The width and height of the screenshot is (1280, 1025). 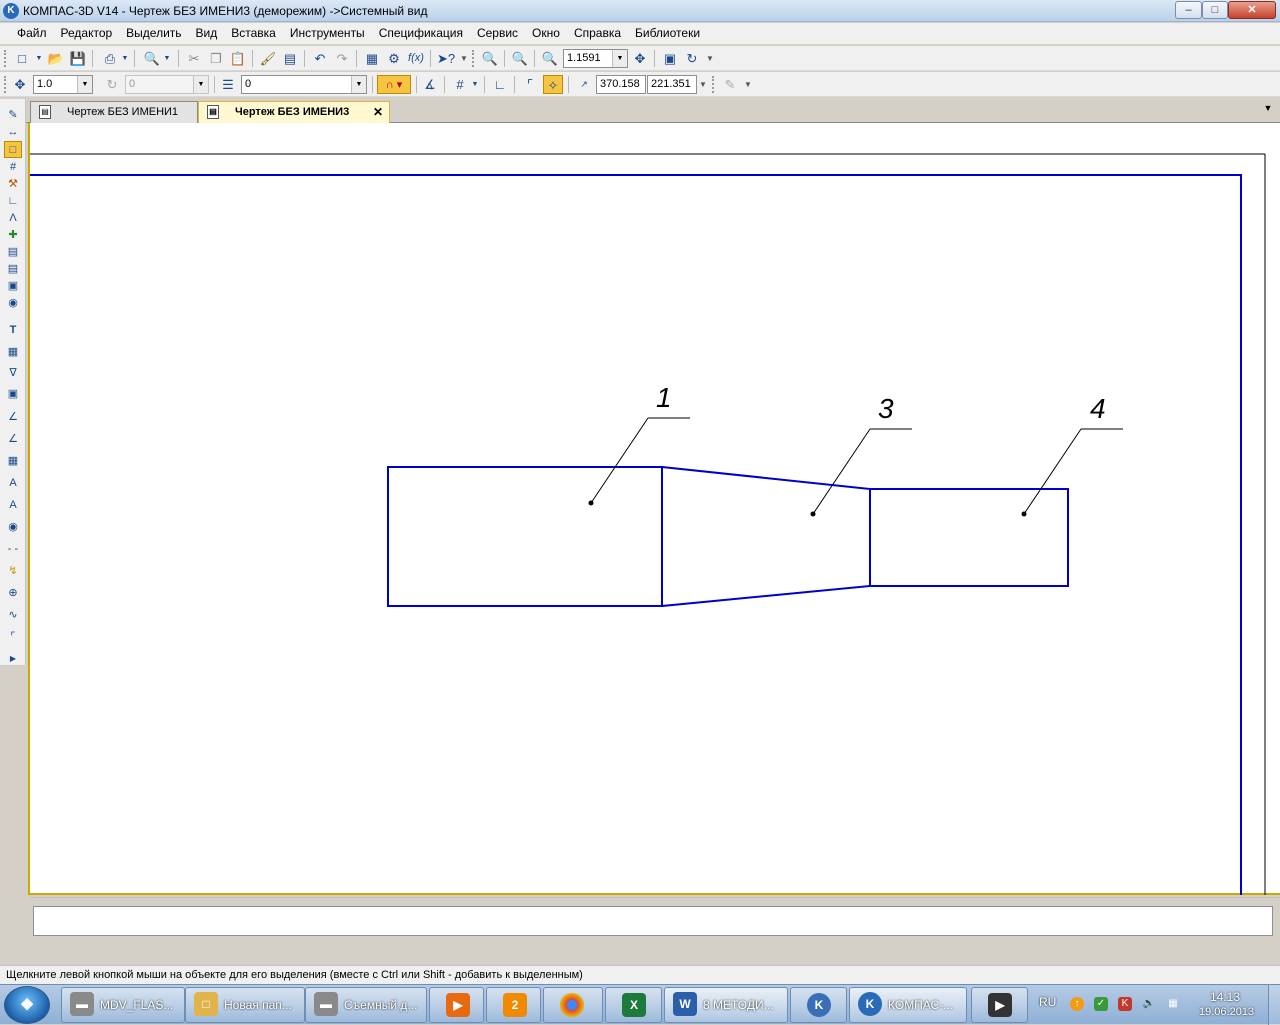 I want to click on task-excel: X, so click(x=633, y=1005).